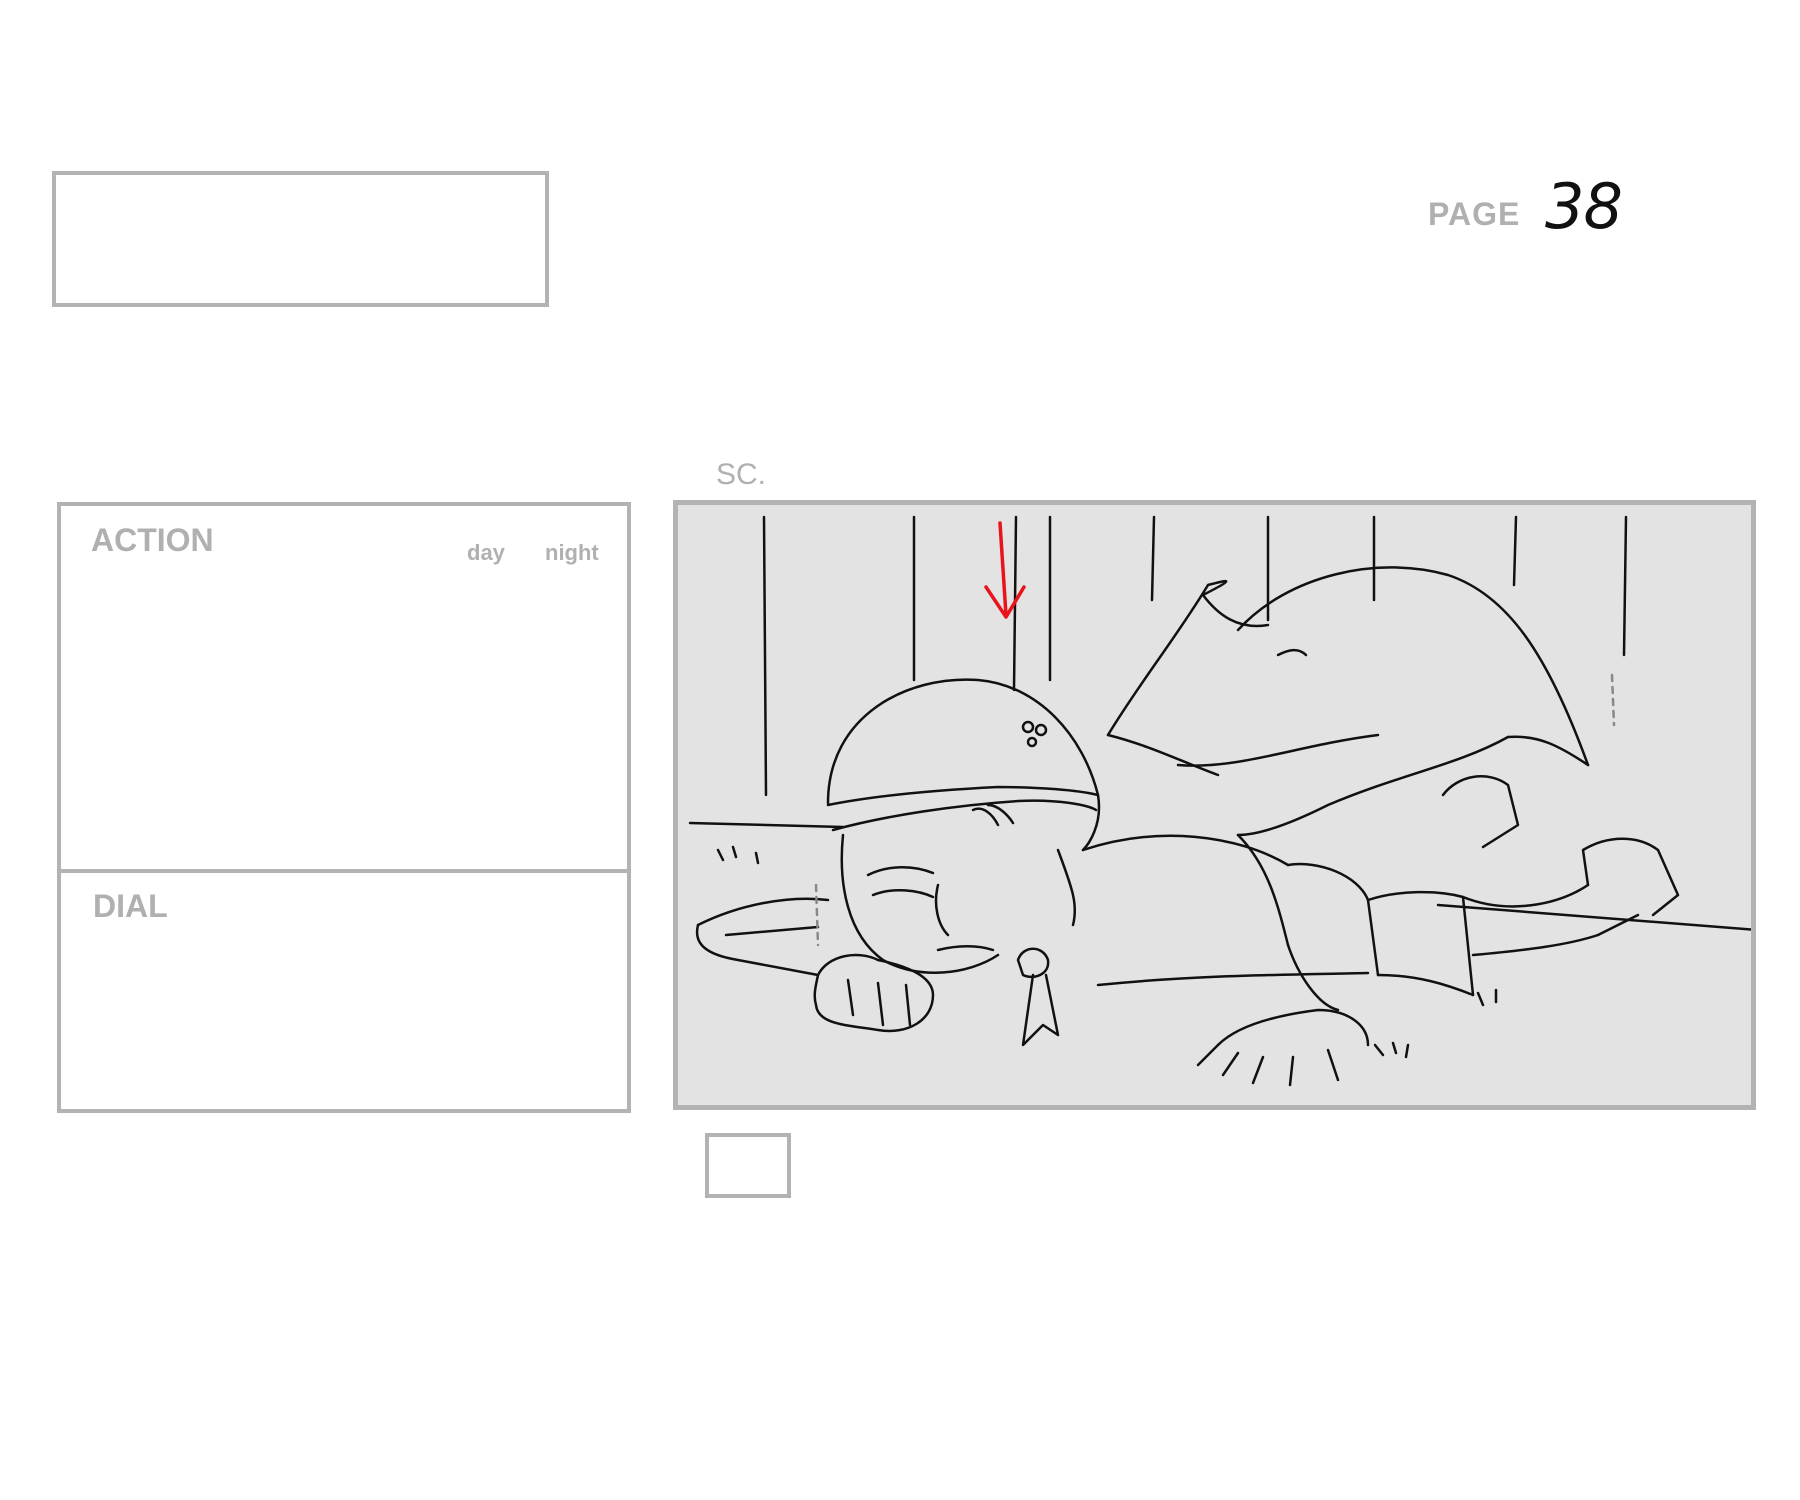 This screenshot has height=1500, width=1800. What do you see at coordinates (748, 1165) in the screenshot?
I see `panel-number-box` at bounding box center [748, 1165].